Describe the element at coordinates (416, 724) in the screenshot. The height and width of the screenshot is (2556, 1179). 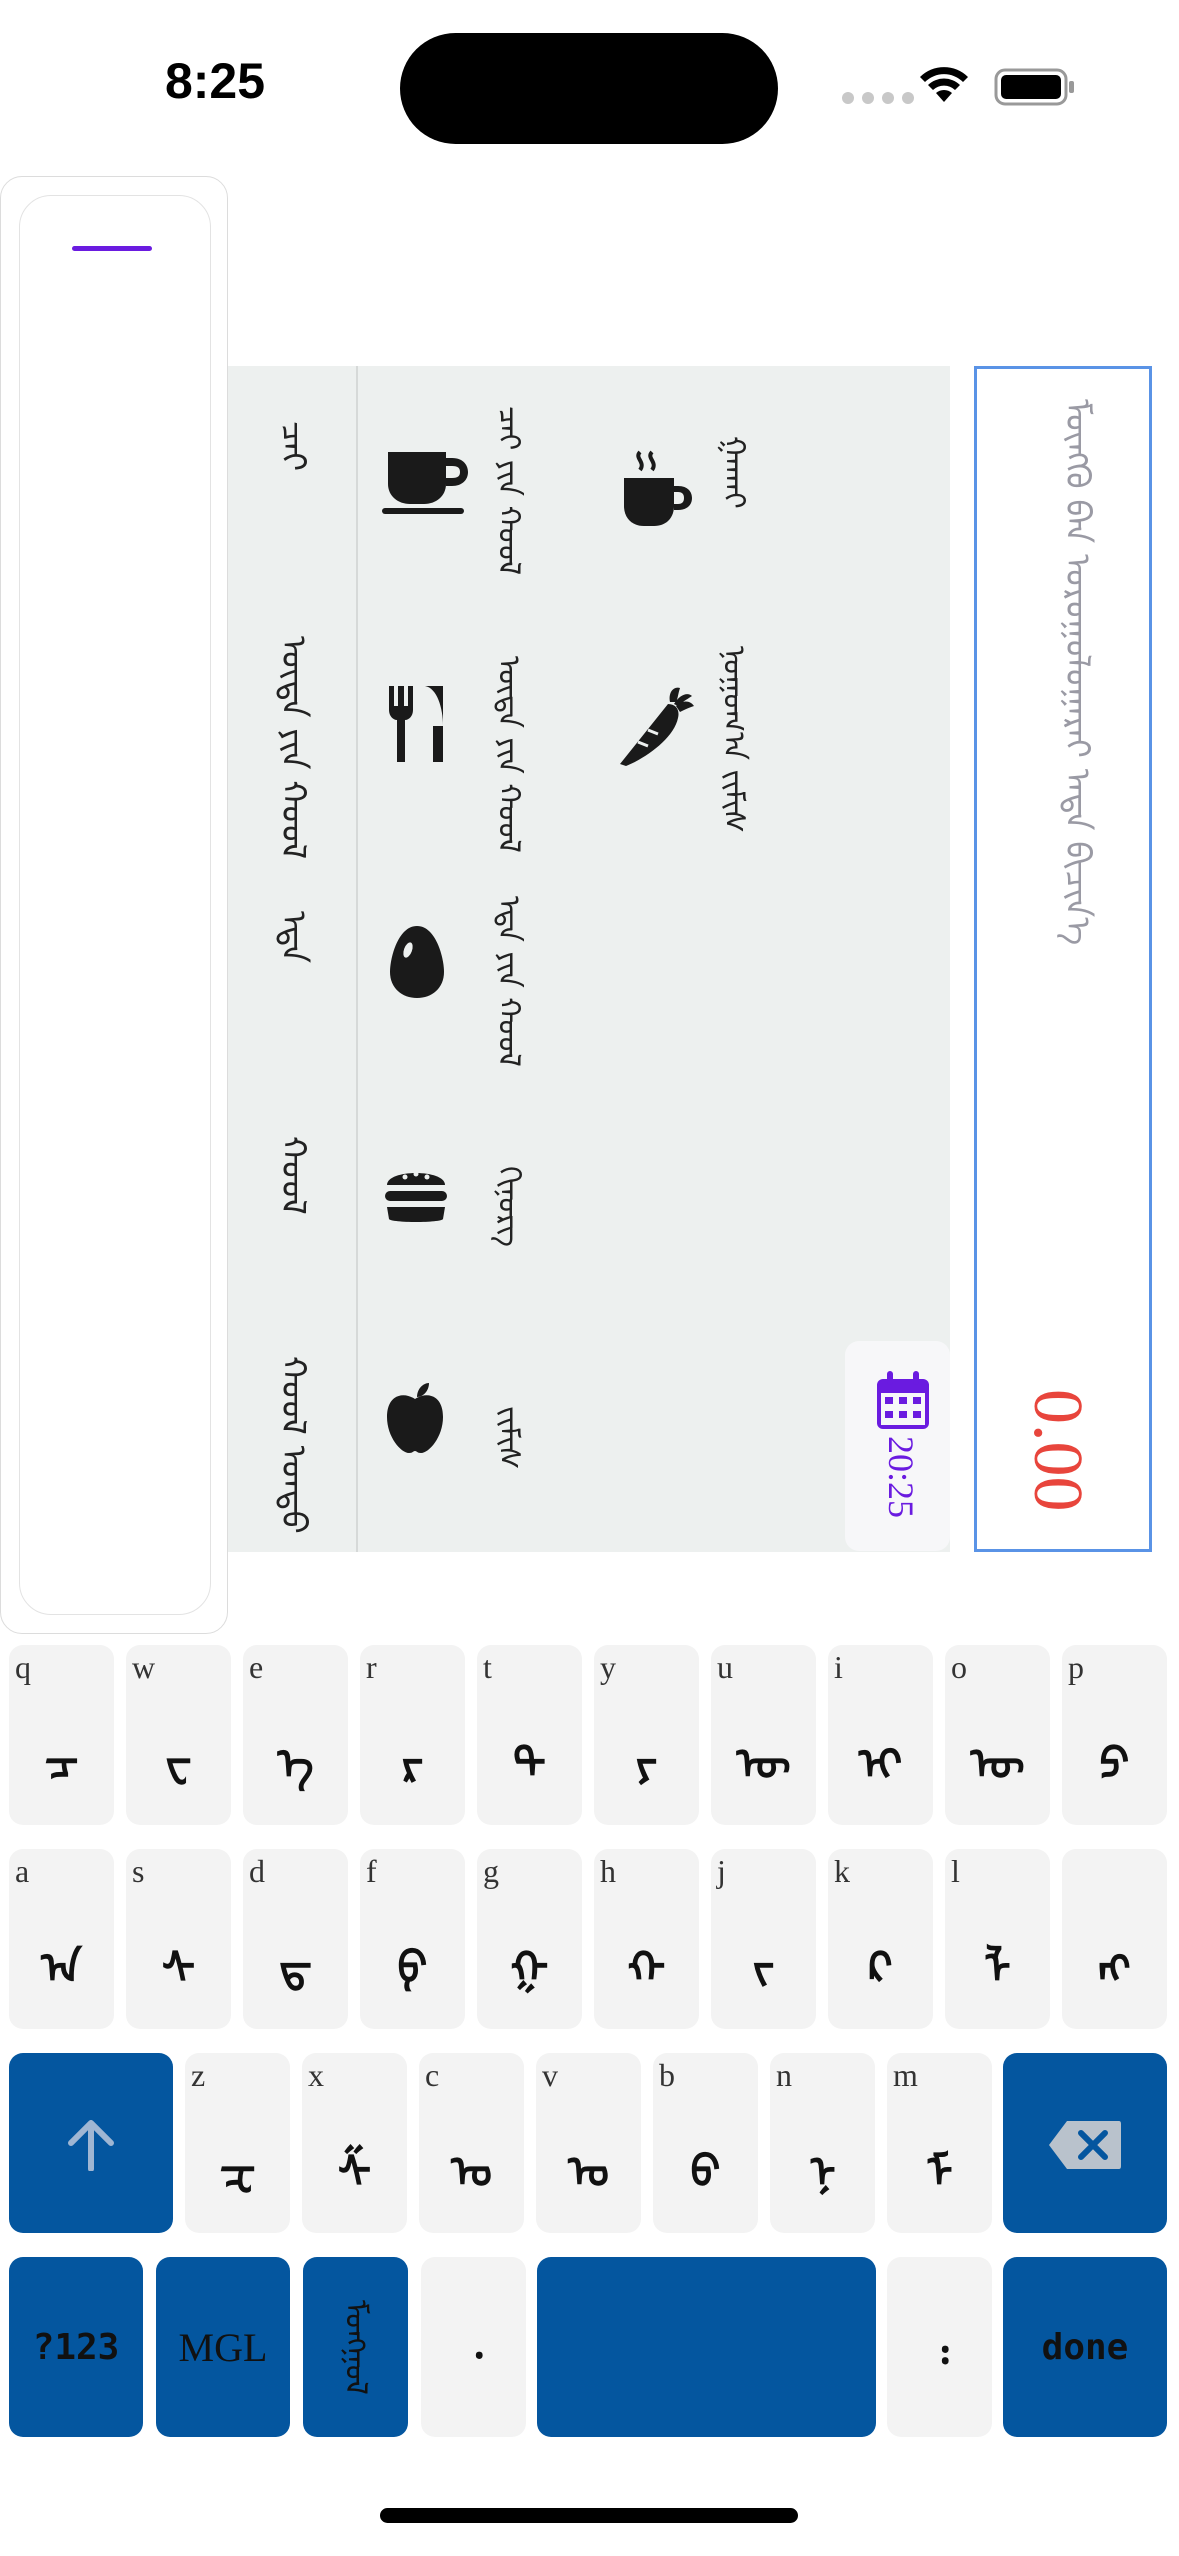
I see `fork-knife-icon` at that location.